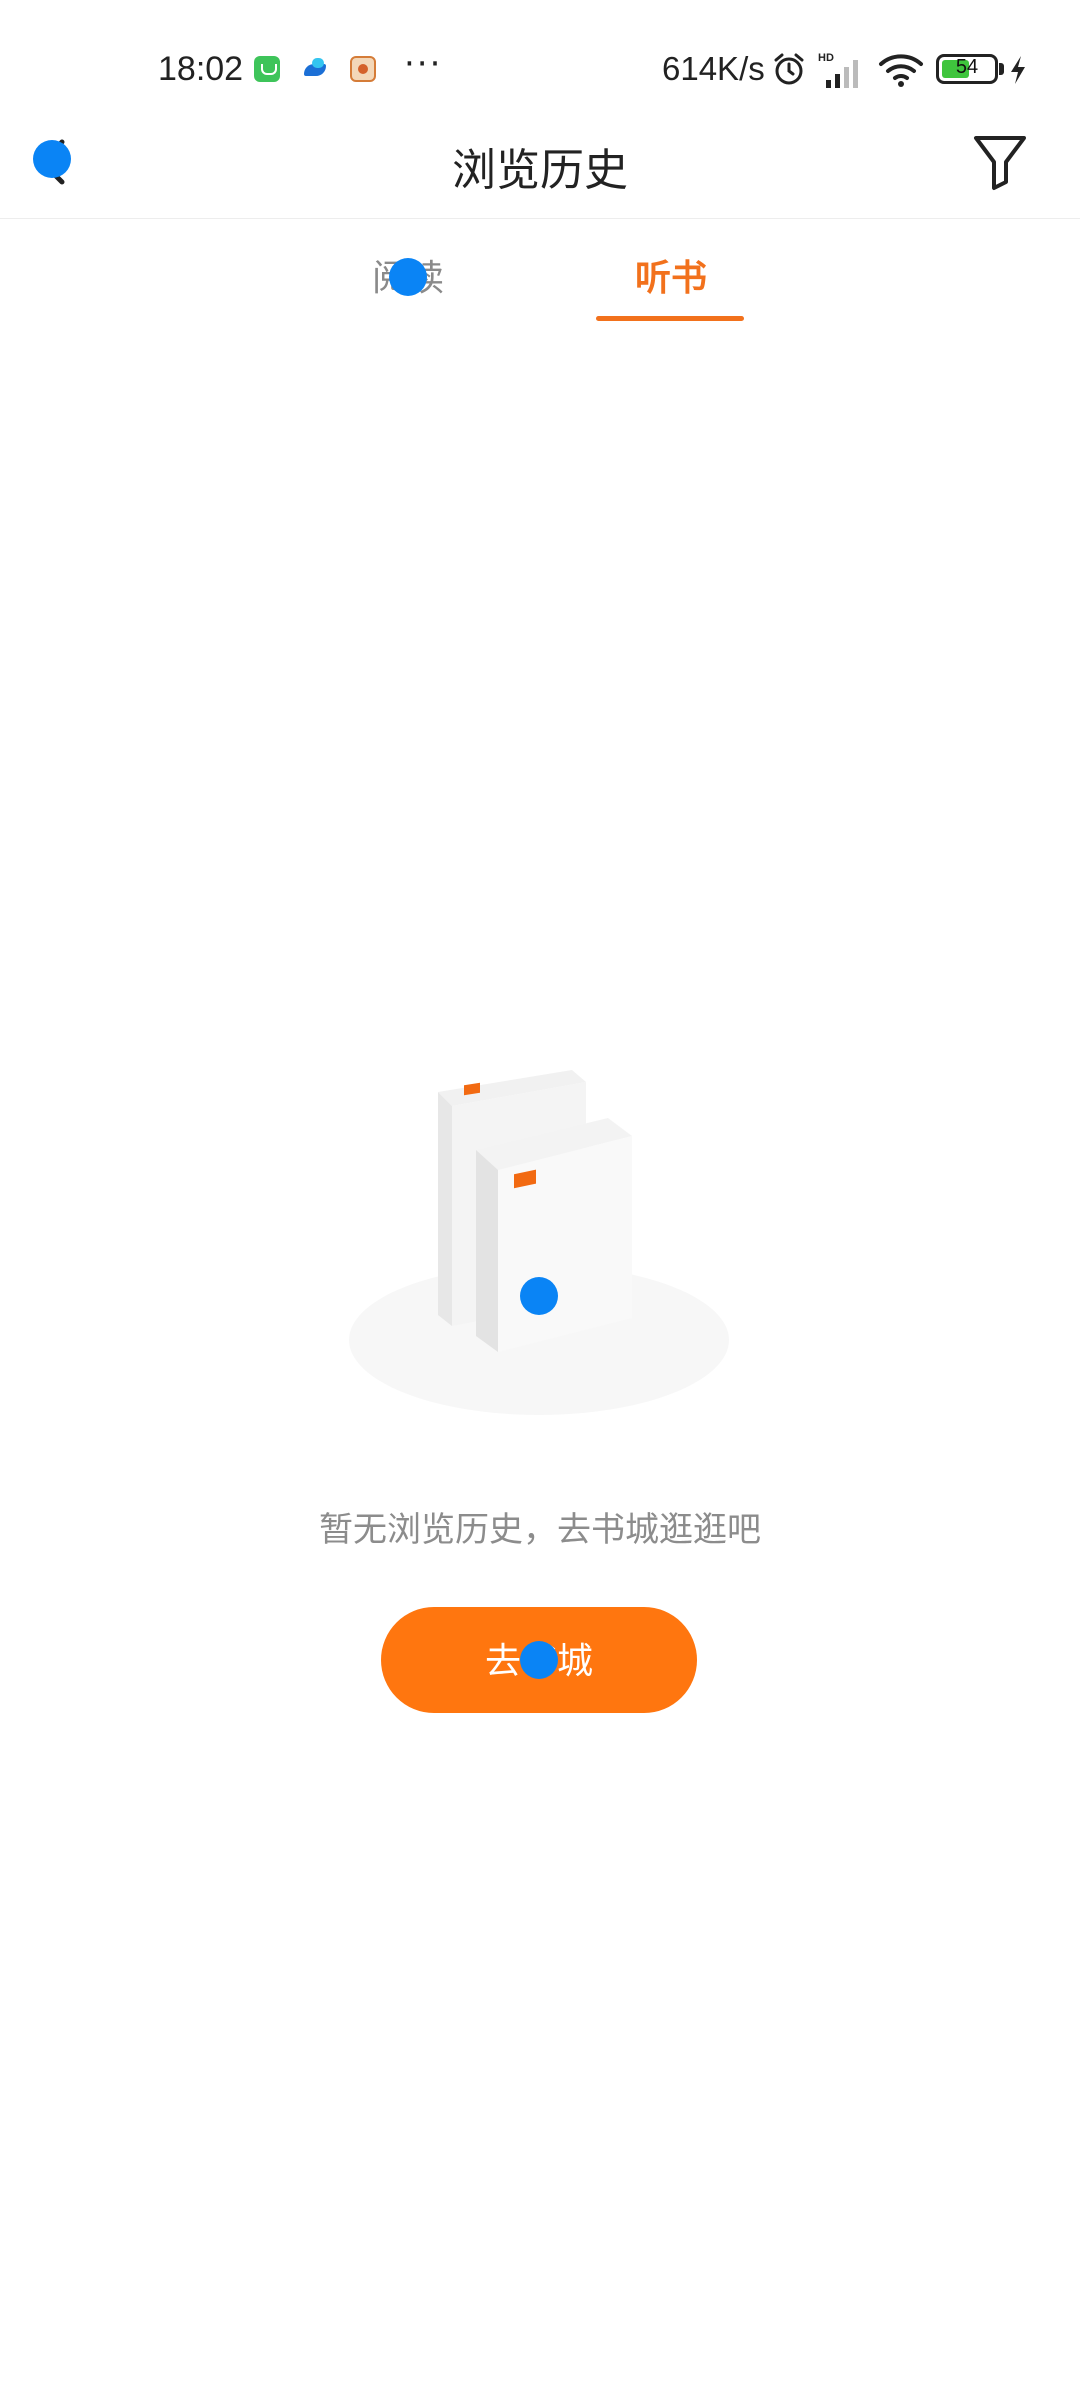 Image resolution: width=1080 pixels, height=2400 pixels. I want to click on battery-level: 54, so click(967, 67).